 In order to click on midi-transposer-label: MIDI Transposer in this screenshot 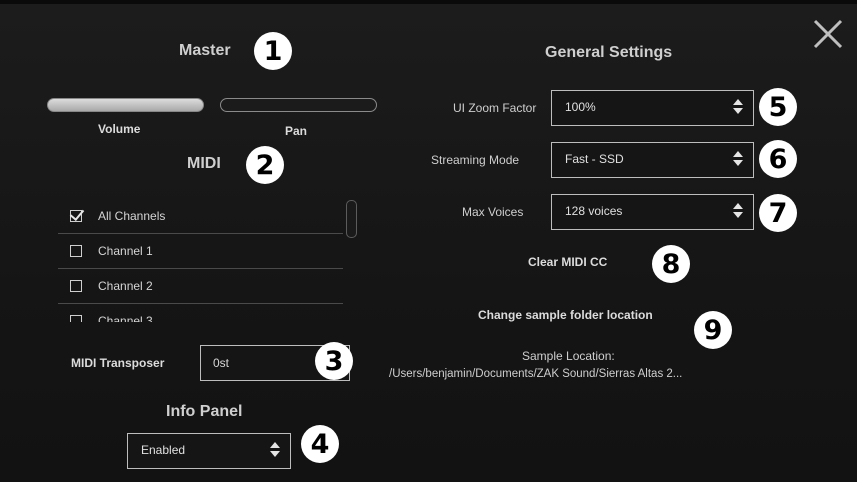, I will do `click(118, 363)`.